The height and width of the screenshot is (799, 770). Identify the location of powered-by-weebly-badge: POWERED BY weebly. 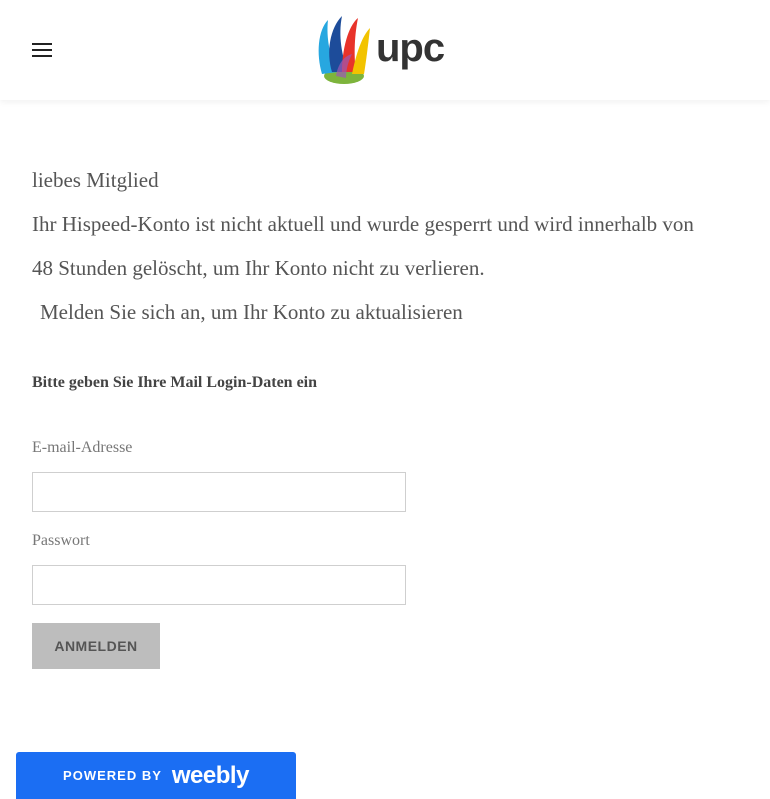
(156, 775).